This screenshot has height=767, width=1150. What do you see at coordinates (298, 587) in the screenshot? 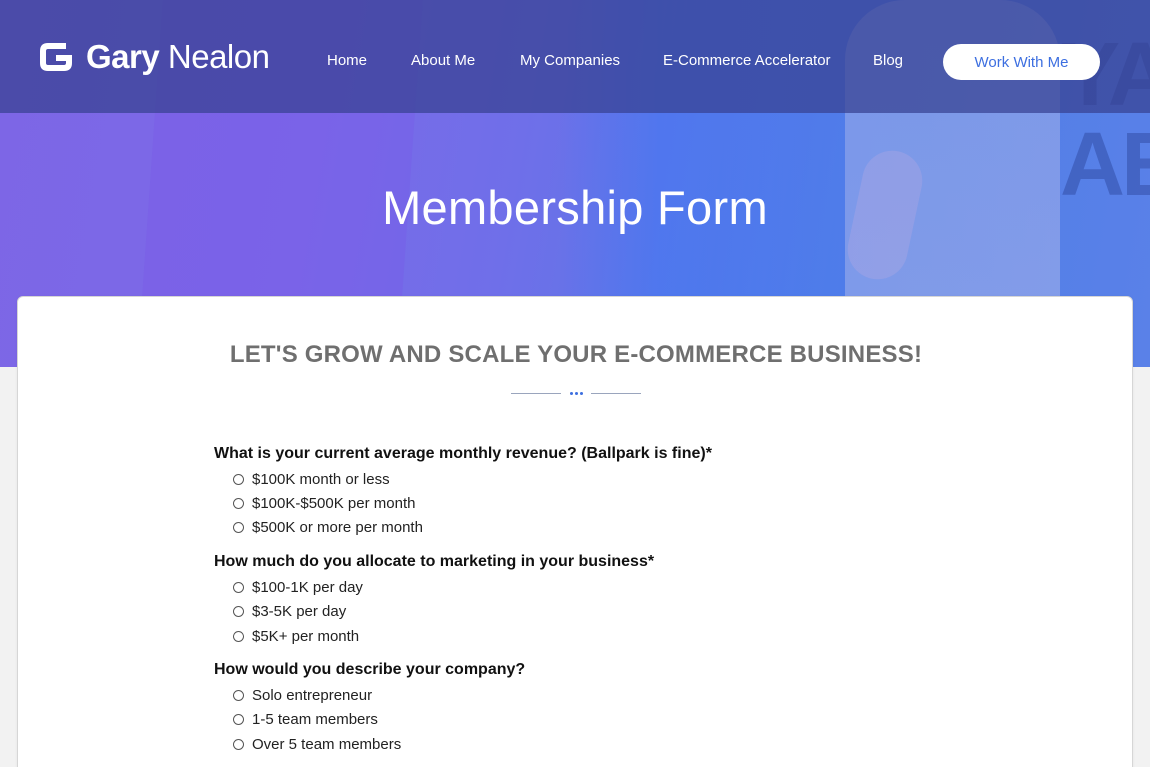
I see `option-marketing-1: $100-1K per day` at bounding box center [298, 587].